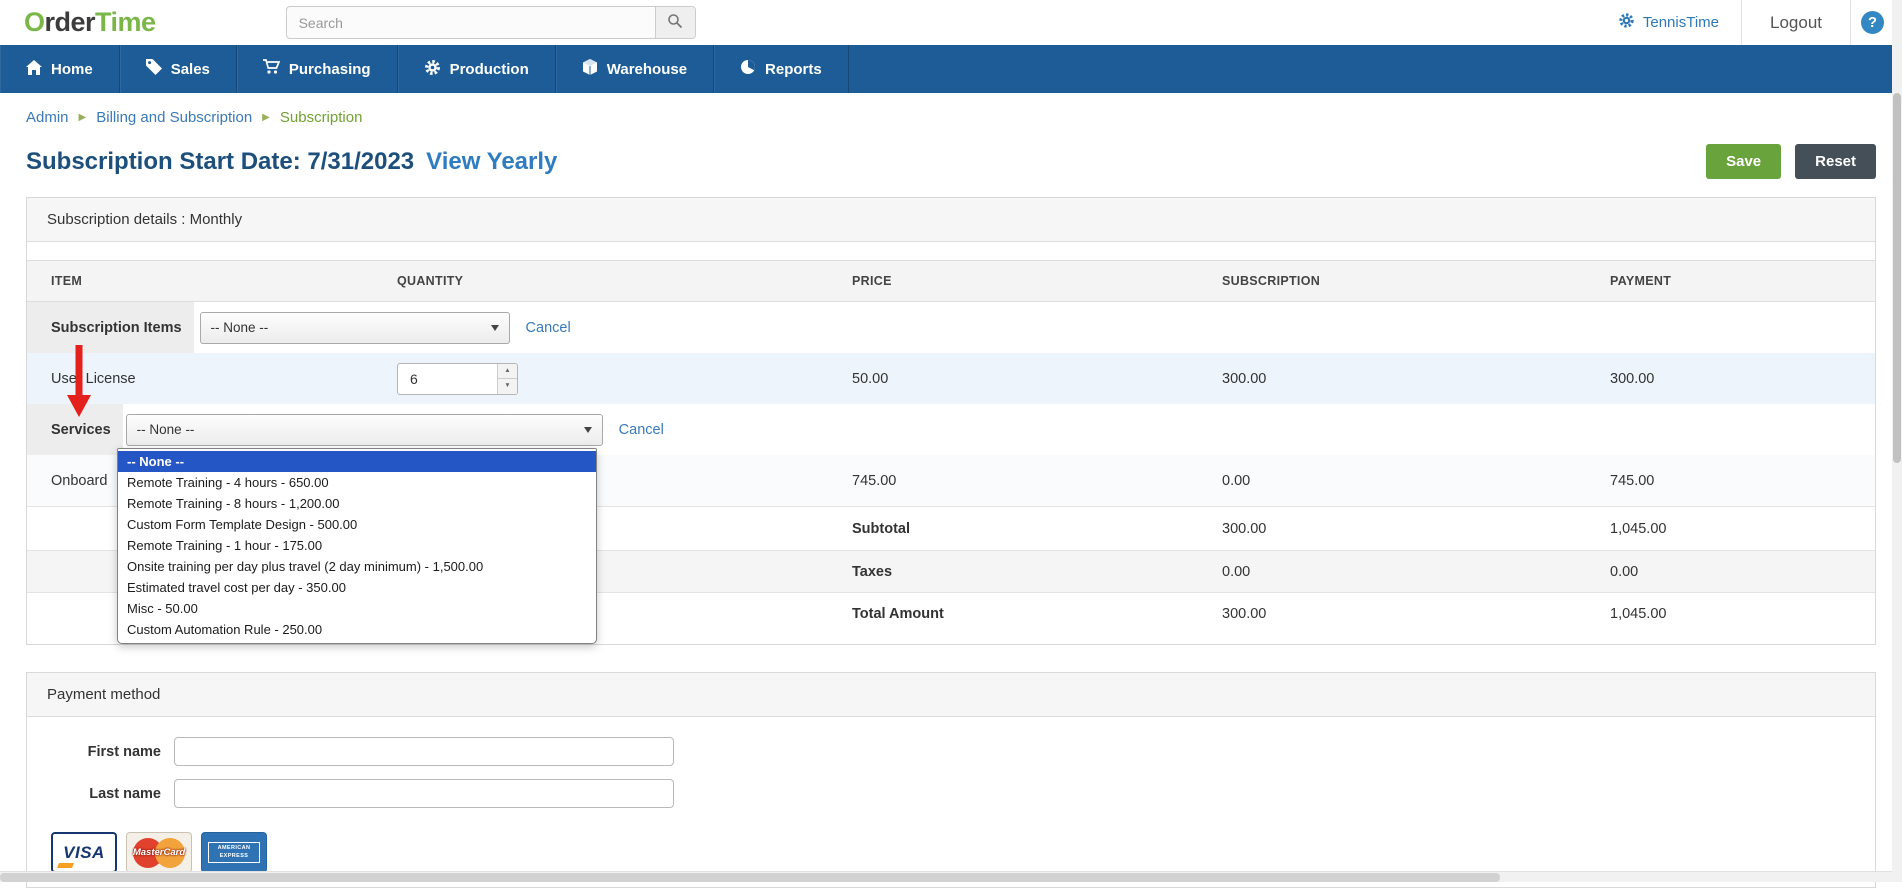 The width and height of the screenshot is (1902, 888). What do you see at coordinates (1244, 613) in the screenshot?
I see `total-amount-subscription: 300.00` at bounding box center [1244, 613].